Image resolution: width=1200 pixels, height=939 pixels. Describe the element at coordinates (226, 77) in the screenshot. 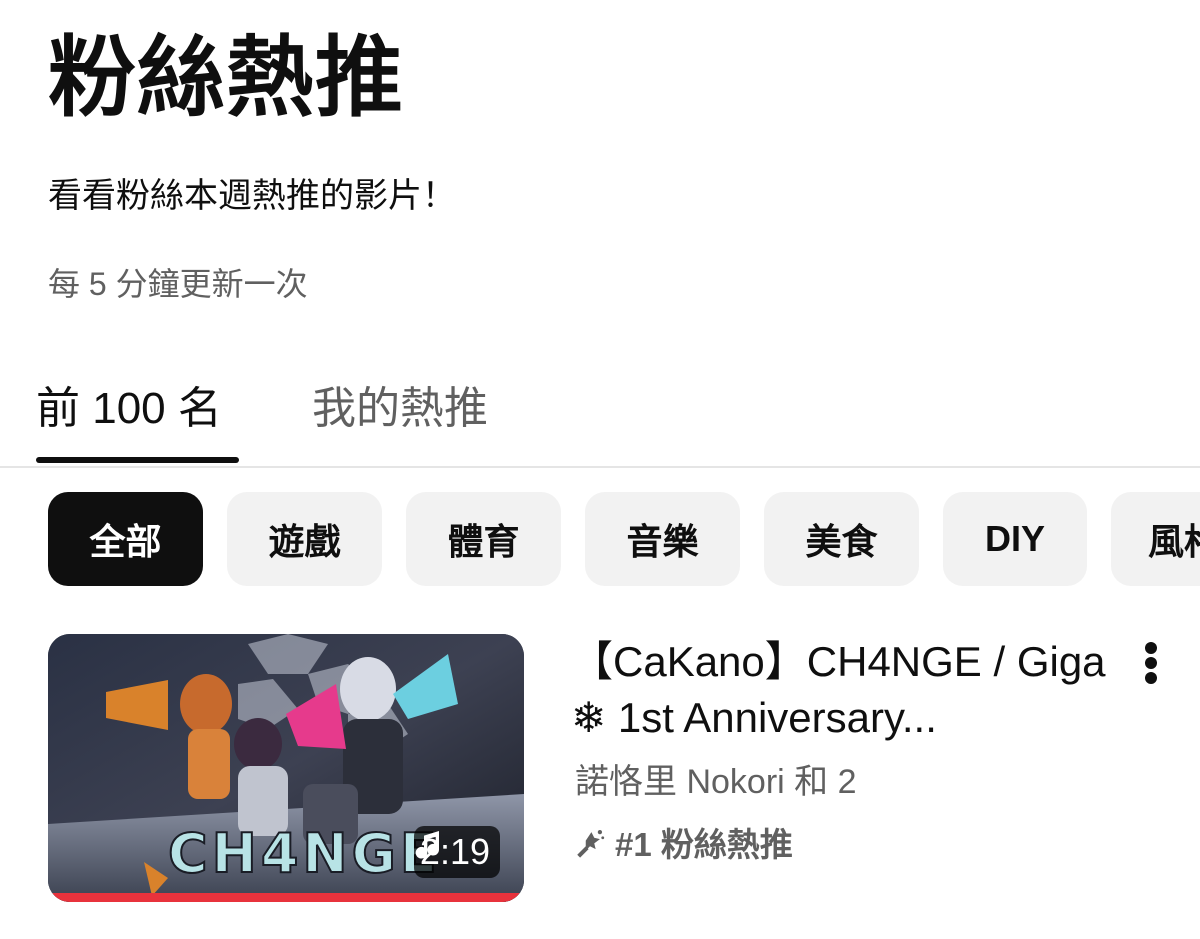

I see `page-title: 粉絲熱推` at that location.